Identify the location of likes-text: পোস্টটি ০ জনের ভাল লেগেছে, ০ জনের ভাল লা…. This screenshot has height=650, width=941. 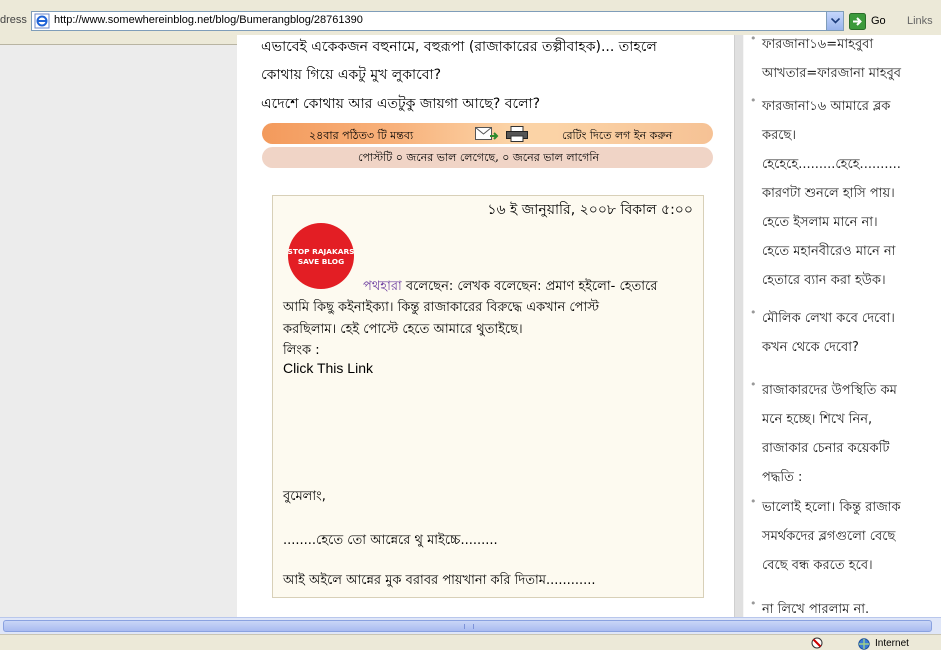
(479, 157).